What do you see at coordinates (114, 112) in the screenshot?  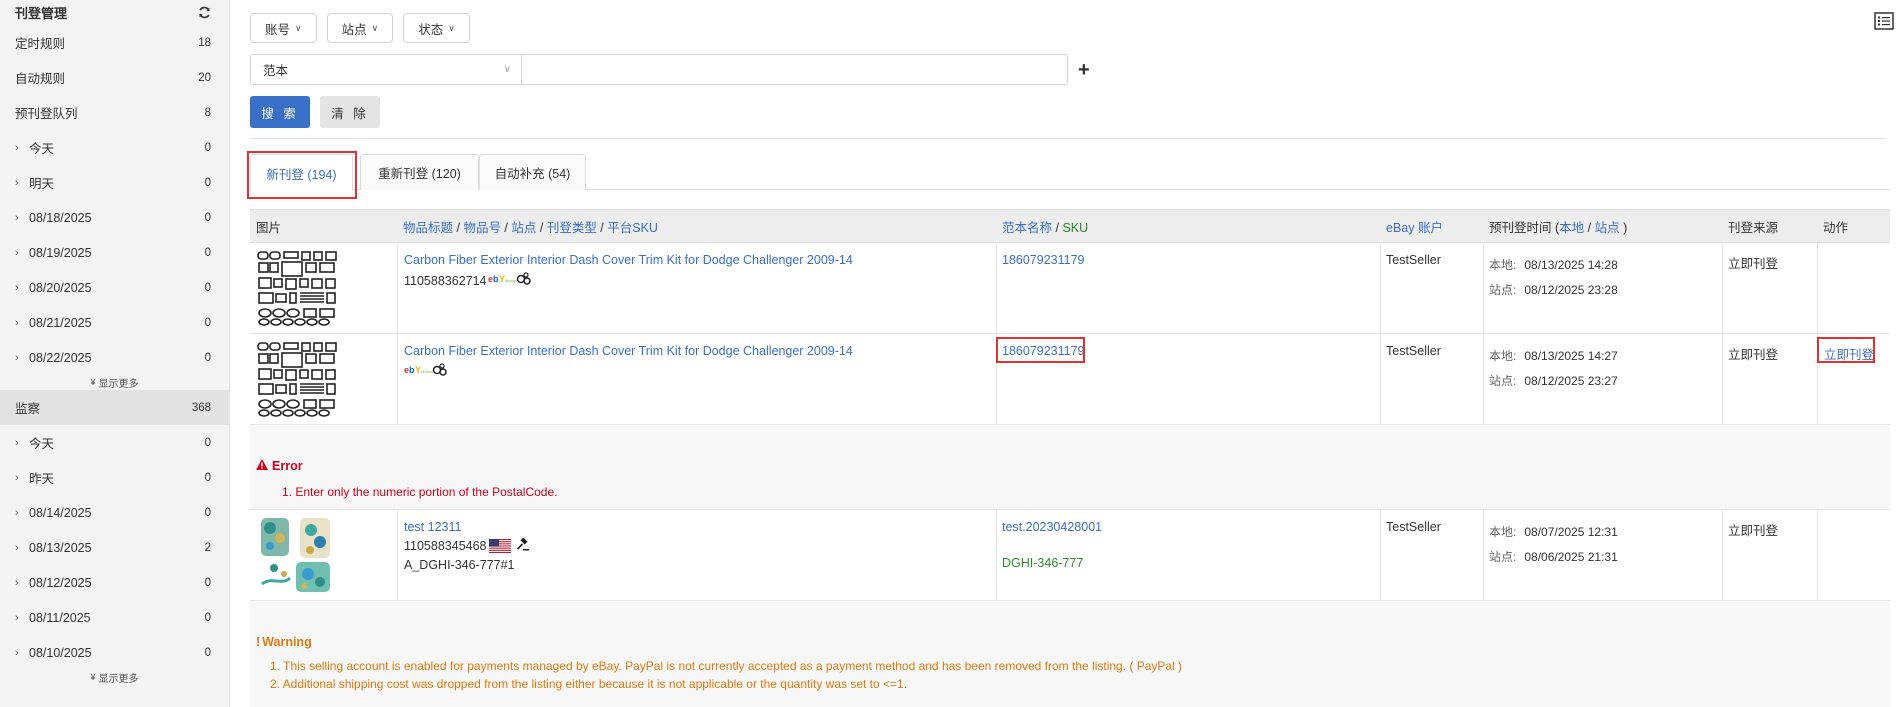 I see `sidebar-item-pre-listing-queue: 预刊登队列 8` at bounding box center [114, 112].